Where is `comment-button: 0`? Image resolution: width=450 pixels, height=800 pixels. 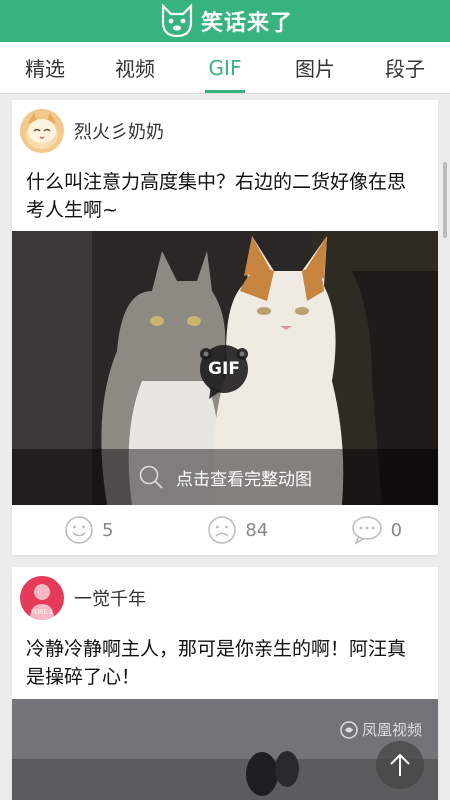
comment-button: 0 is located at coordinates (366, 530).